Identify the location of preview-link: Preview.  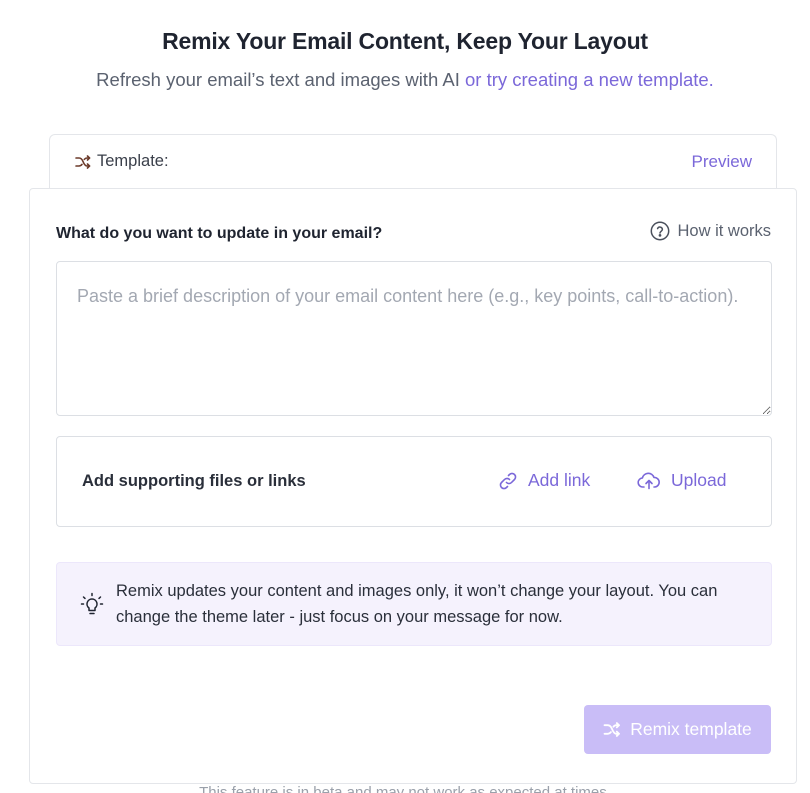
(722, 162).